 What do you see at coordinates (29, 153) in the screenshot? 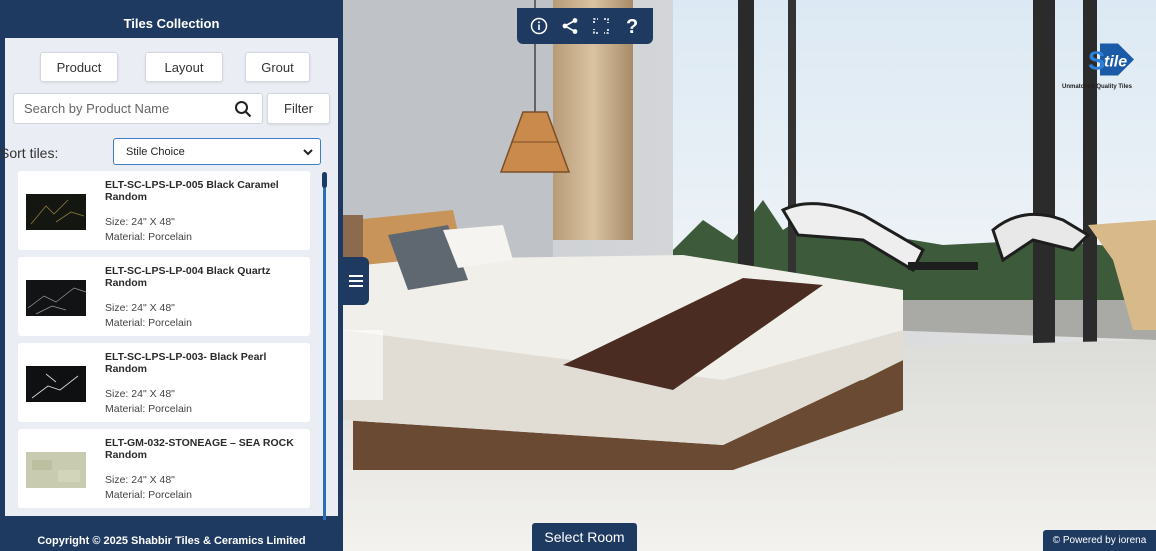
I see `sort-label: Sort tiles:` at bounding box center [29, 153].